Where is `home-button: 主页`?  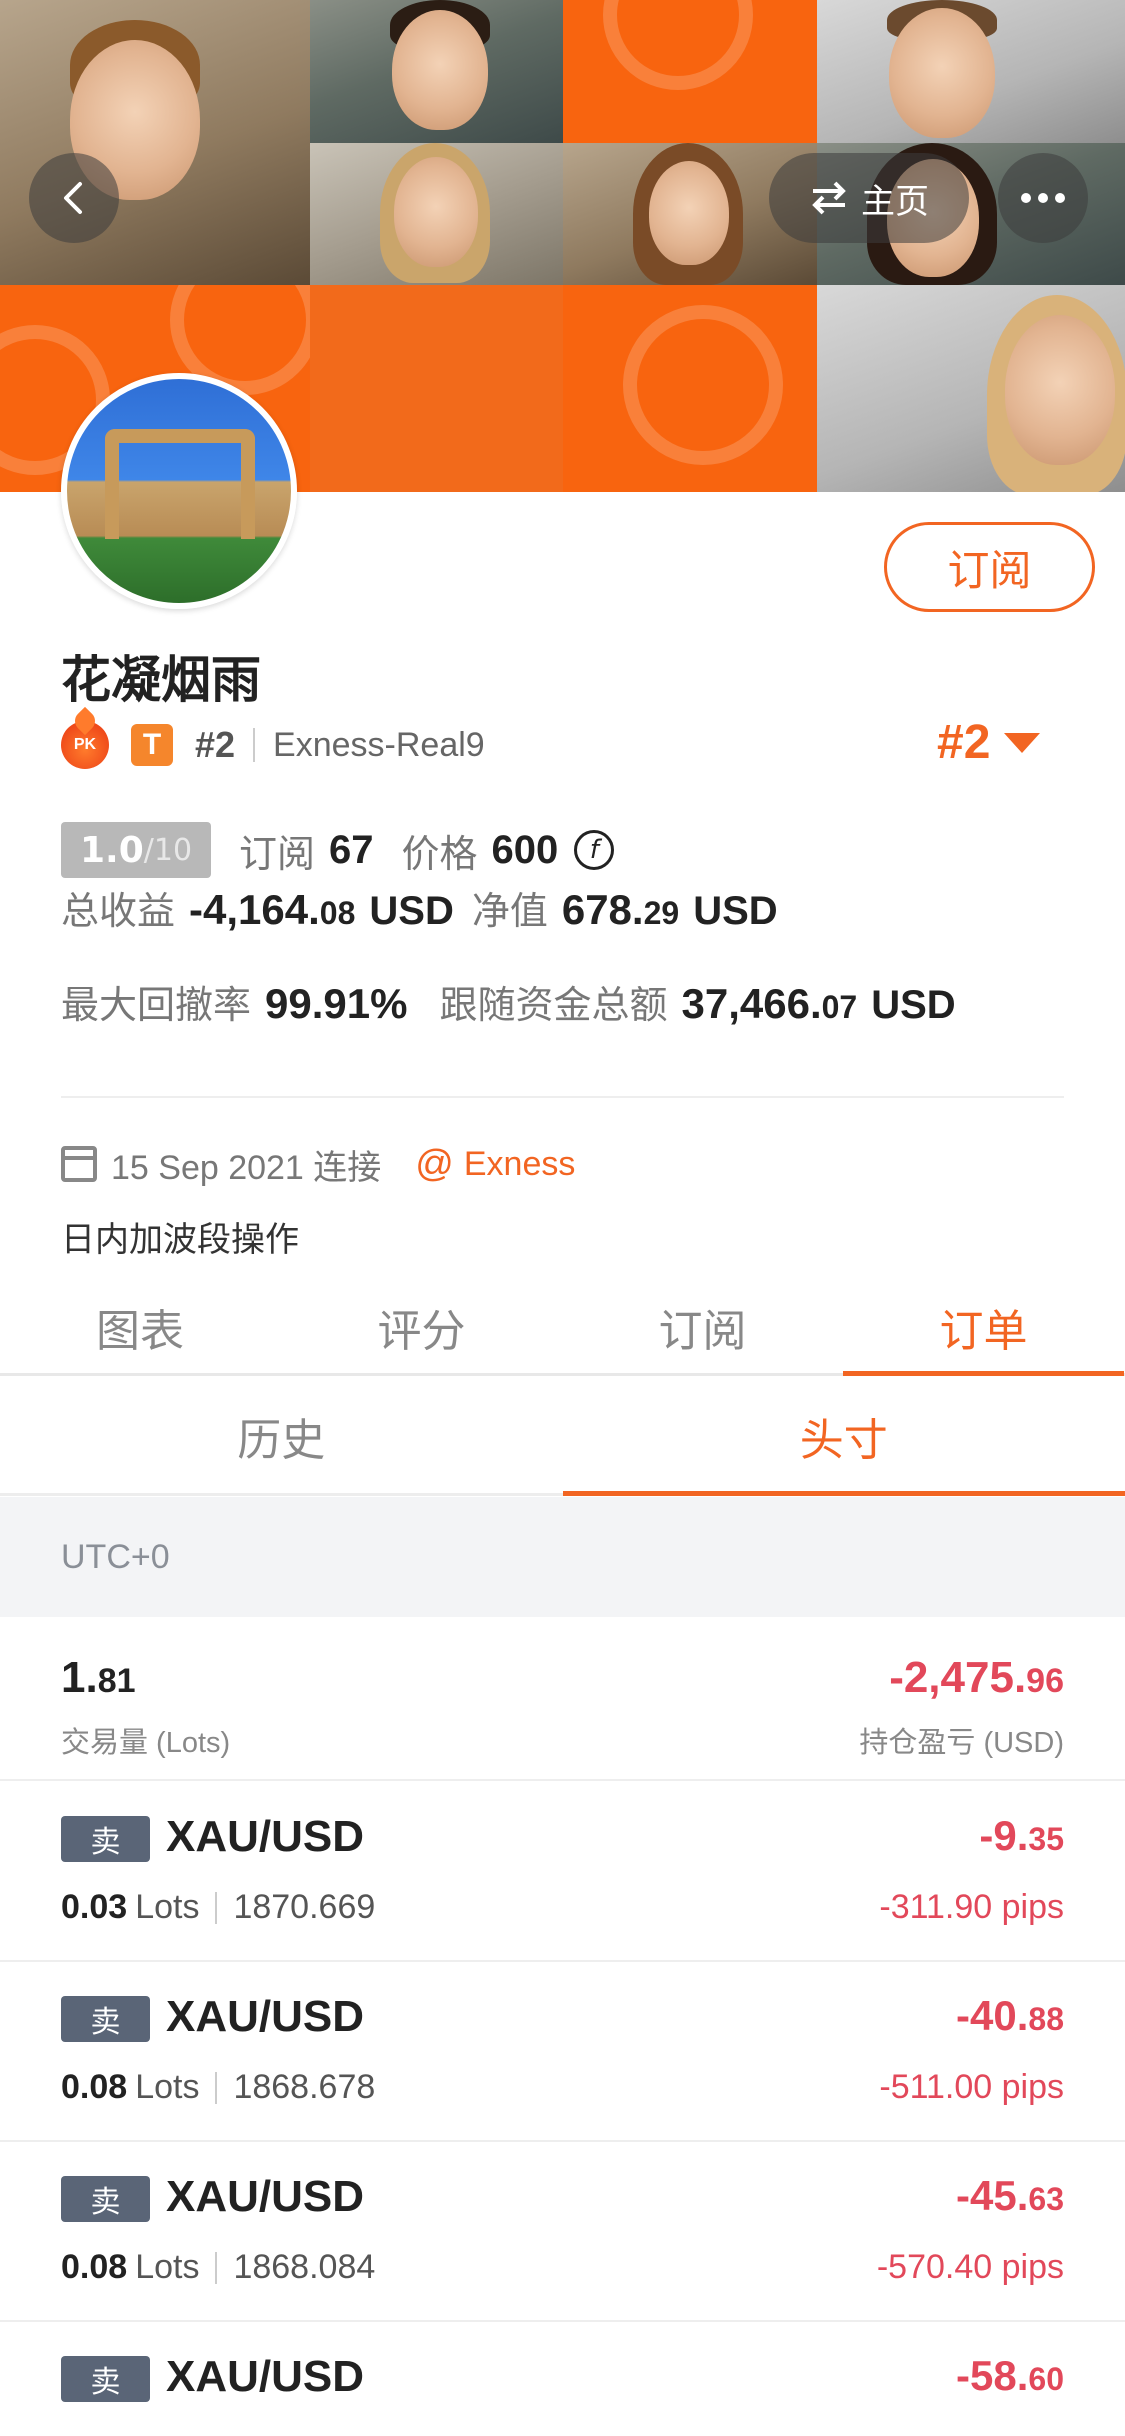
home-button: 主页 is located at coordinates (869, 198).